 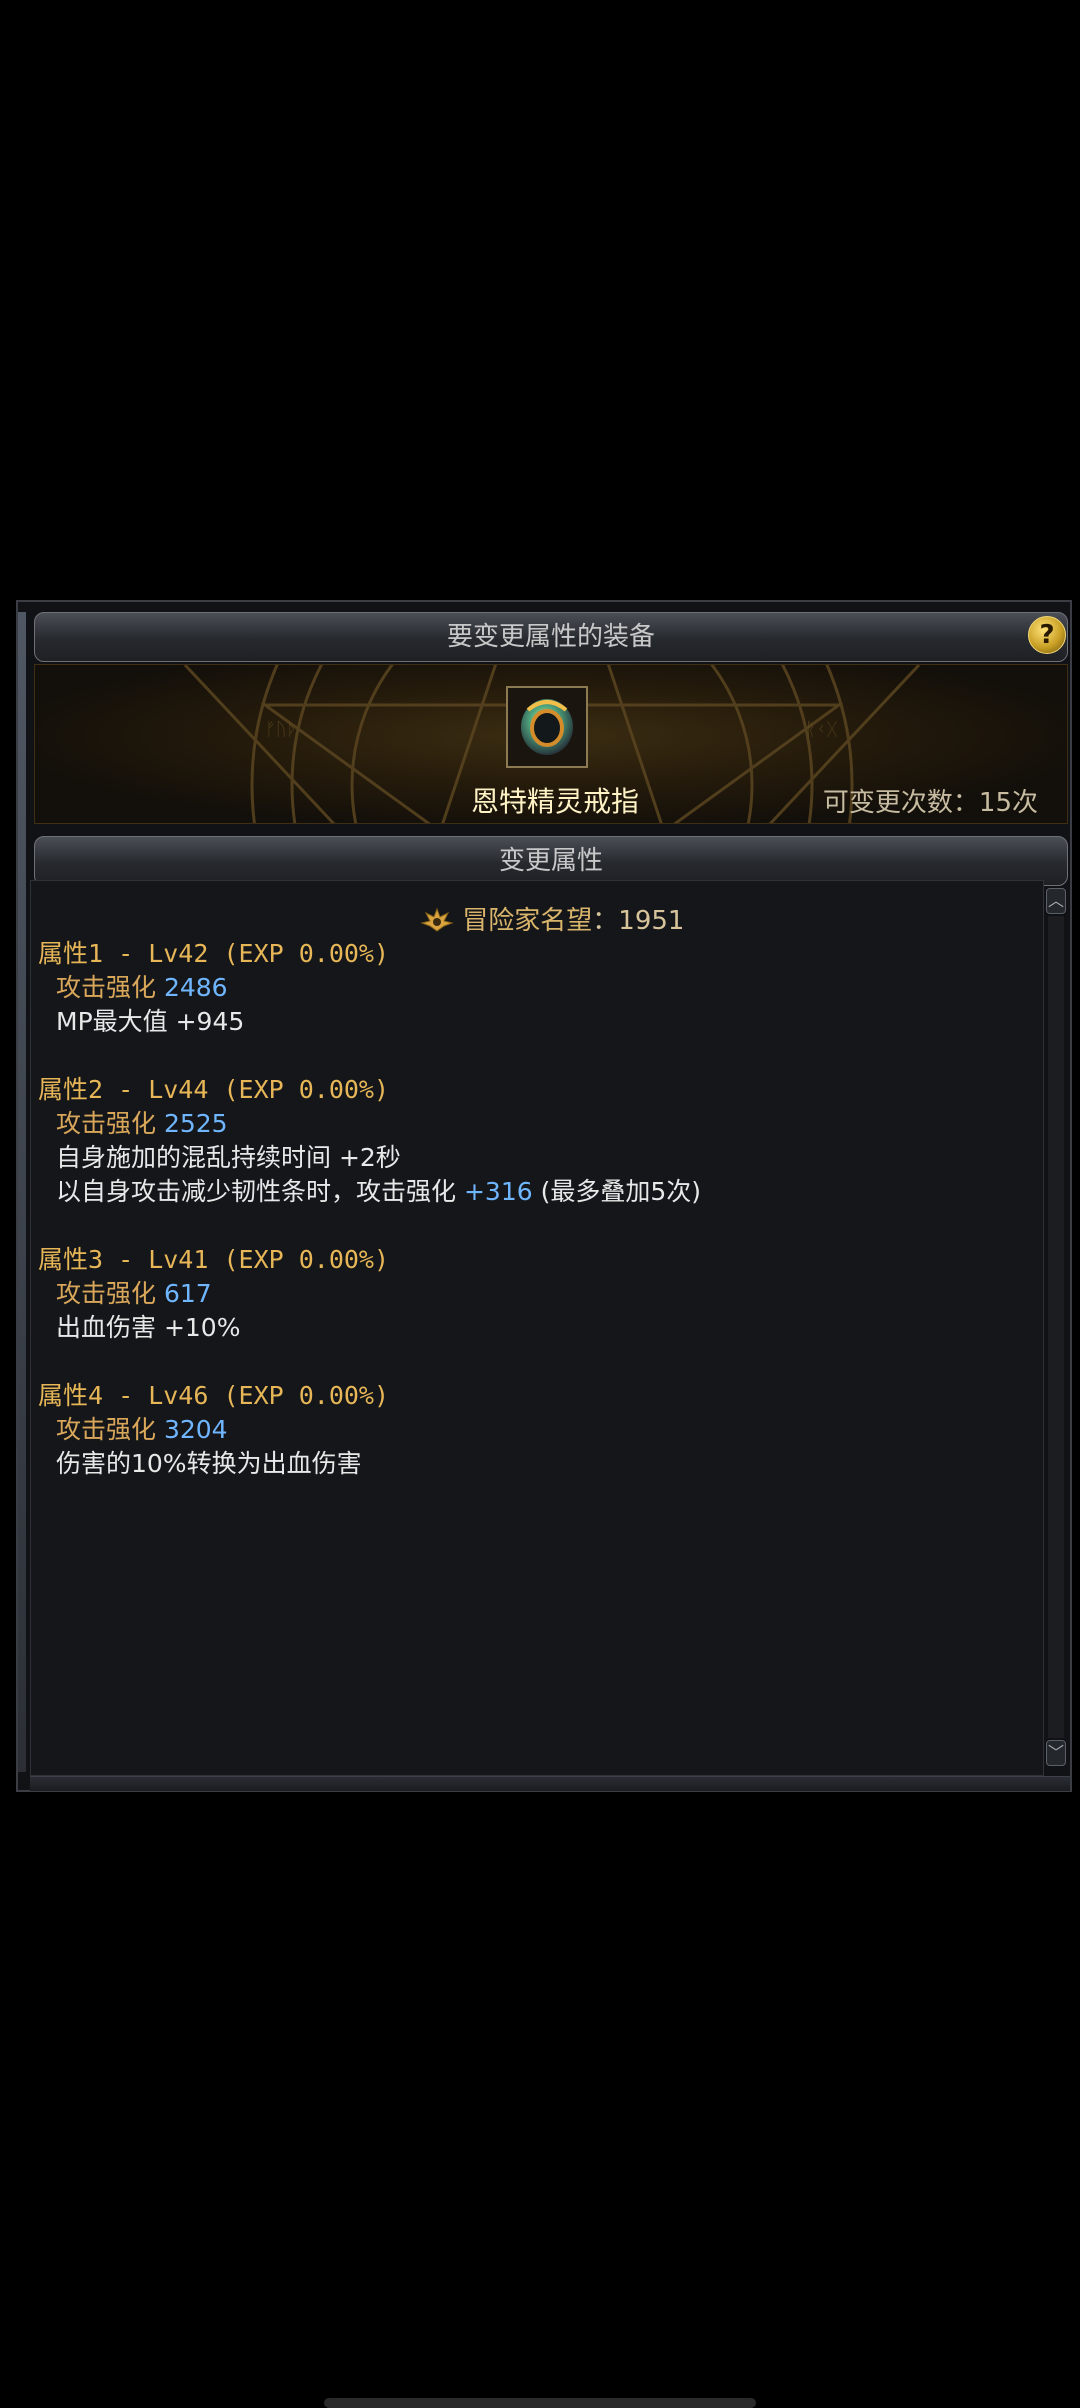 What do you see at coordinates (1056, 901) in the screenshot?
I see `scroll-up-arrow-icon: ︿` at bounding box center [1056, 901].